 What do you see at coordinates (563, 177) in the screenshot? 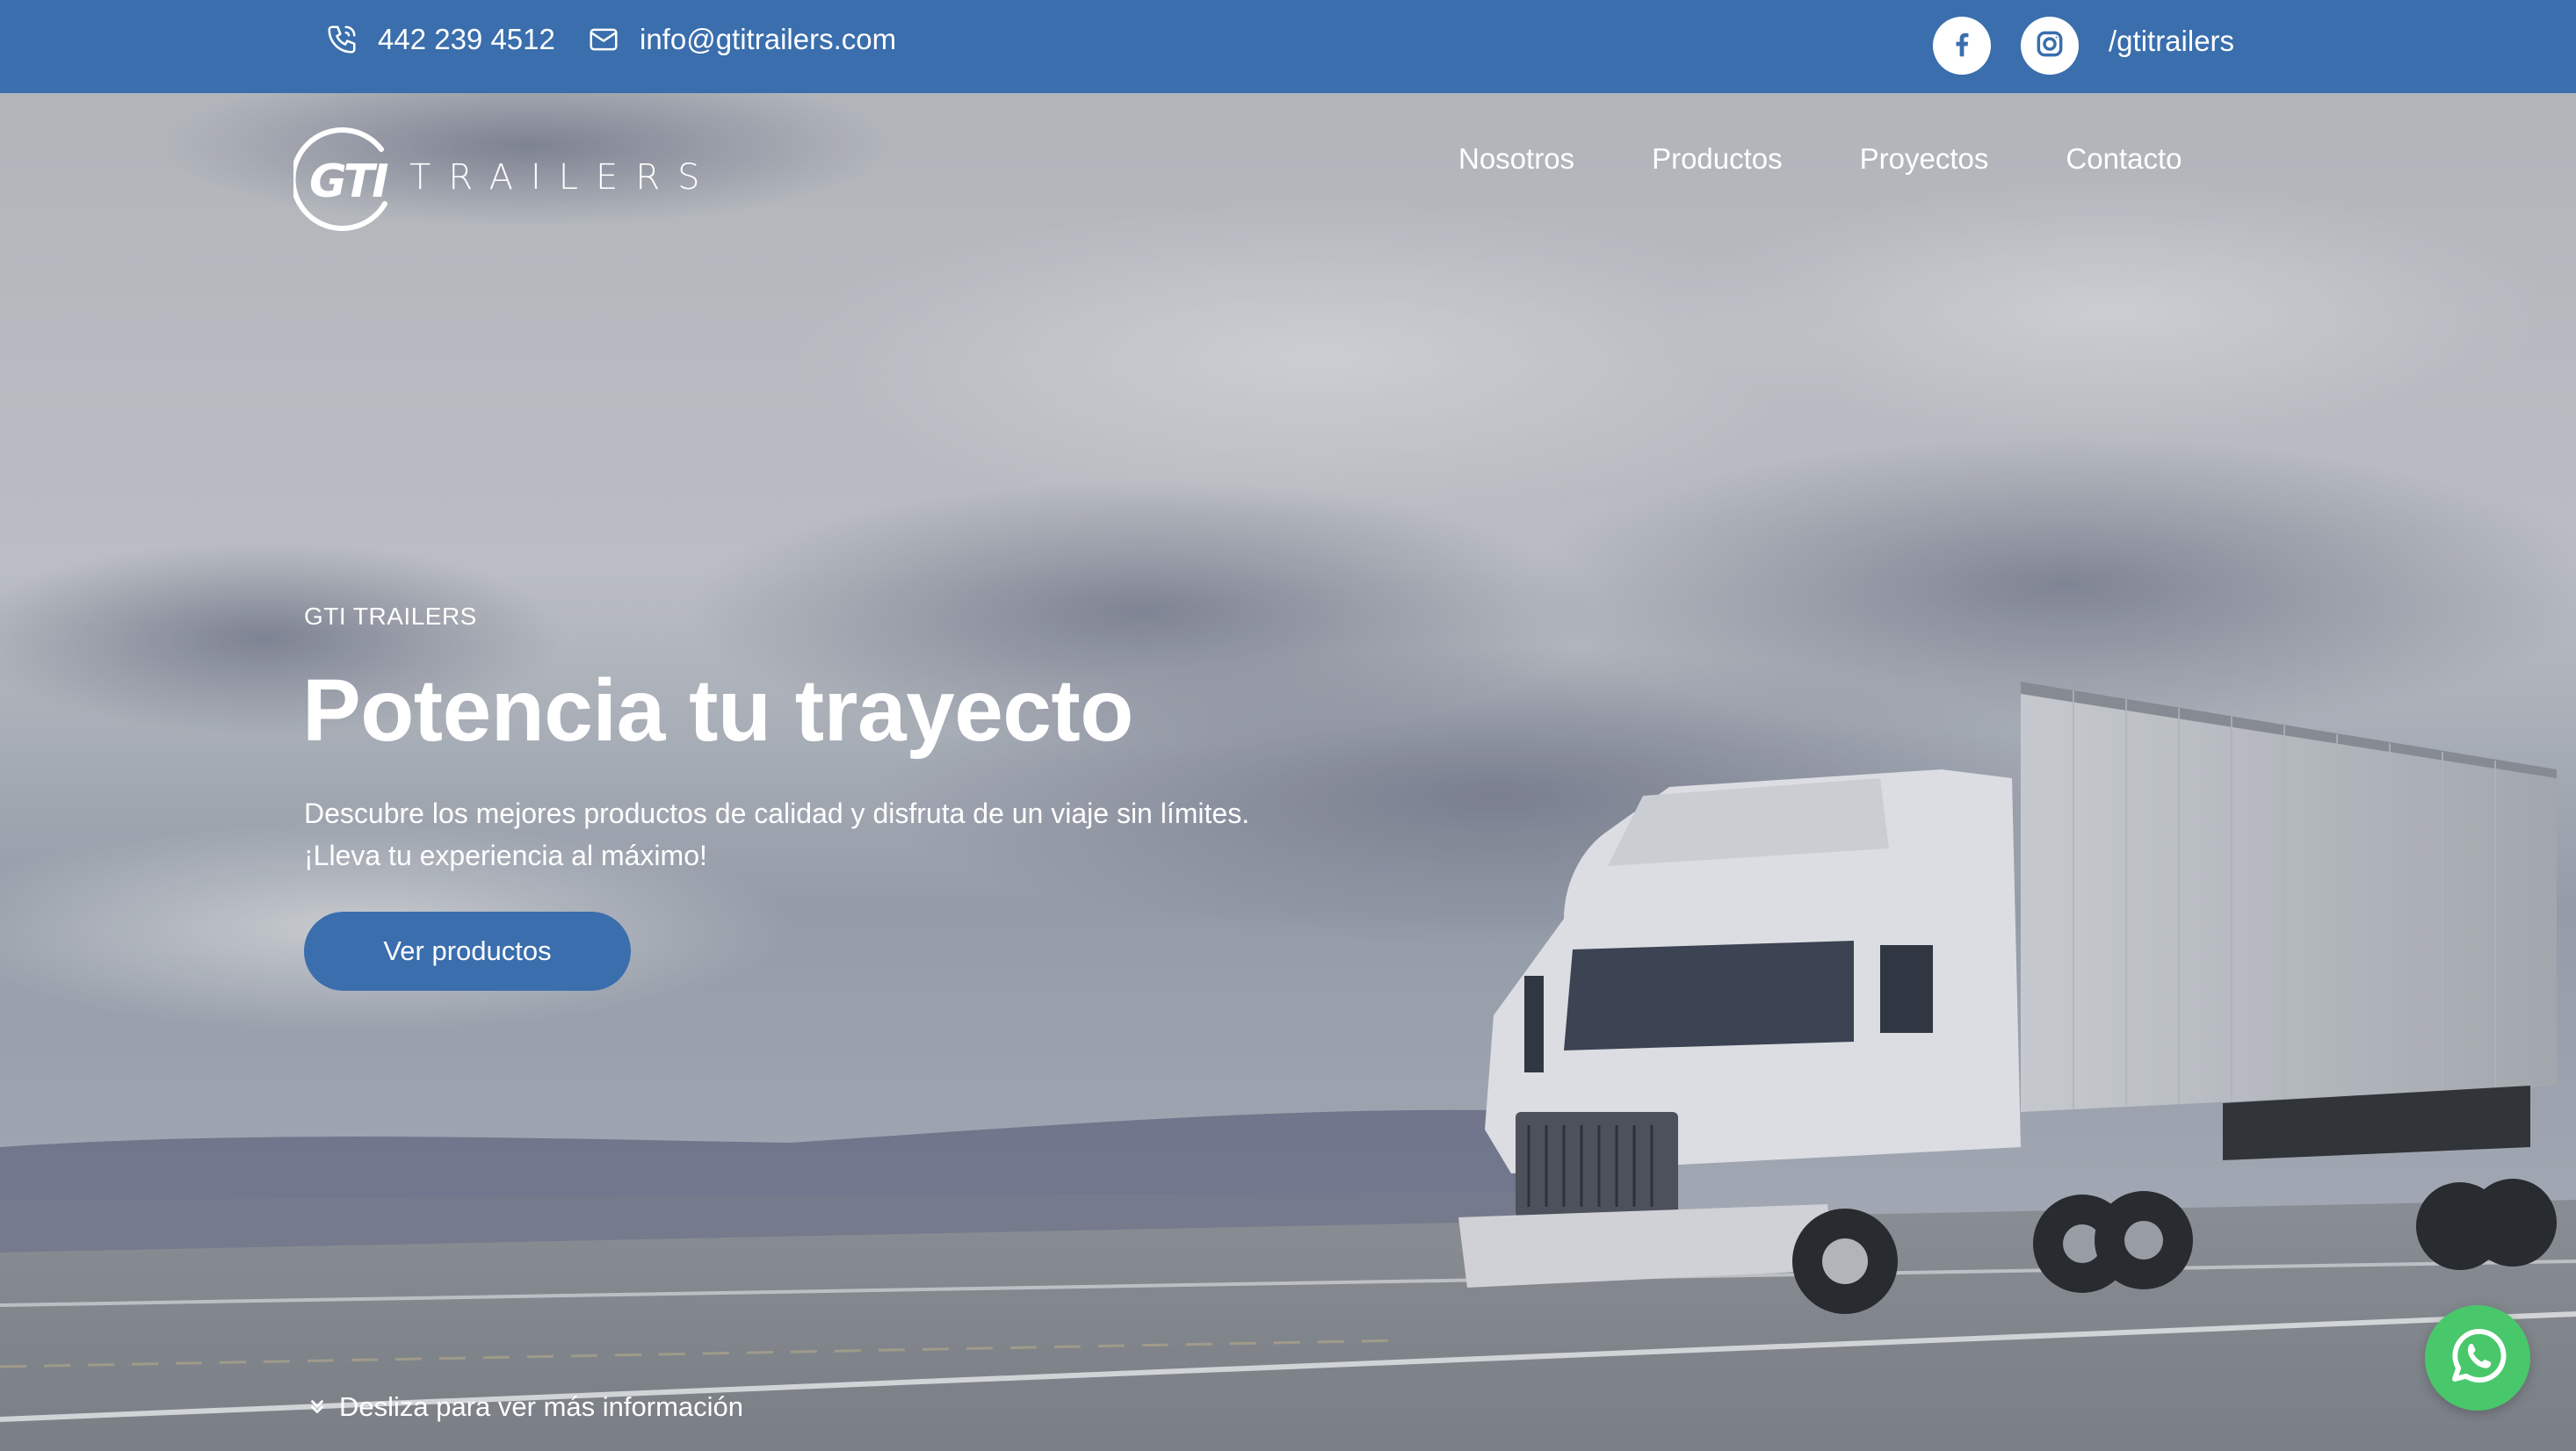
I see `logo-wordmark: TRAILERS` at bounding box center [563, 177].